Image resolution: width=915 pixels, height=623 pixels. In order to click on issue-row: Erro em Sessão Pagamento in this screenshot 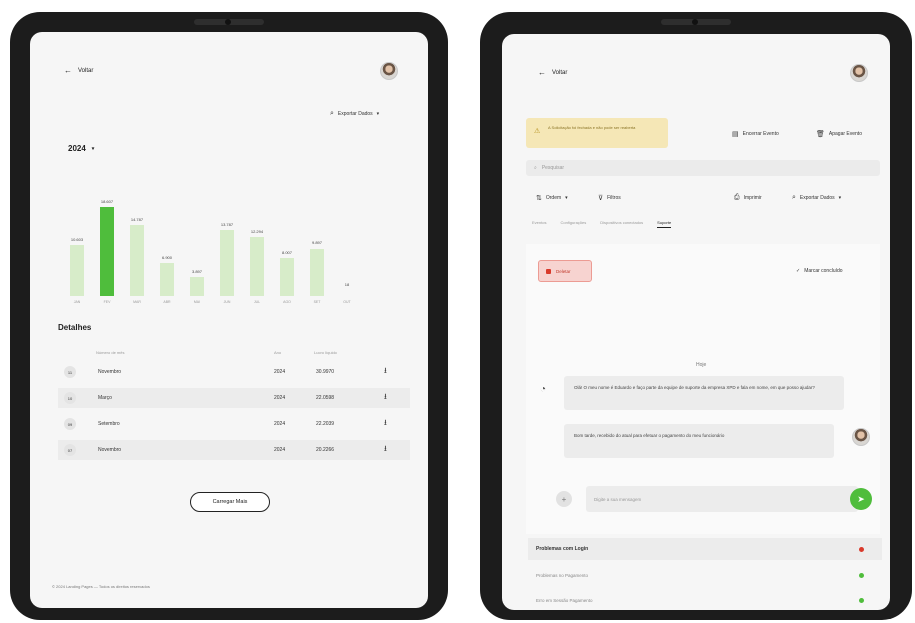, I will do `click(705, 599)`.